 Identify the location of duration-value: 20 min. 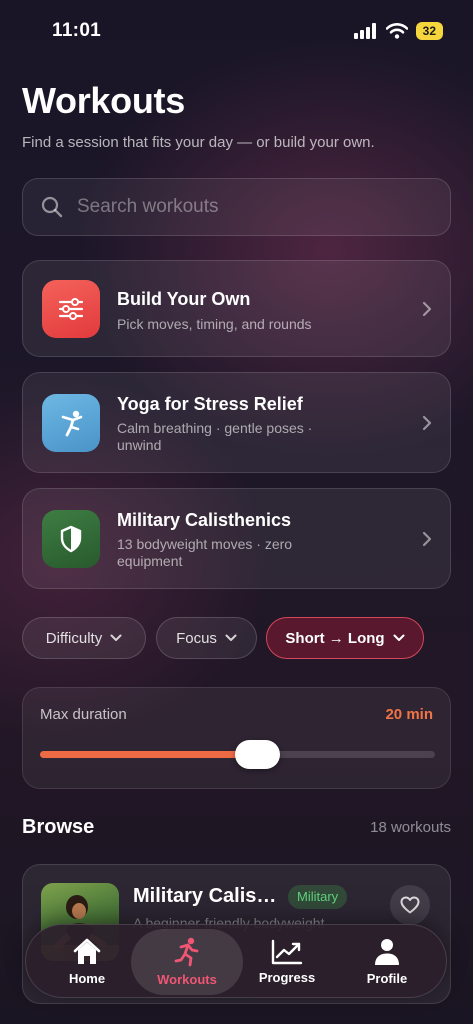
(409, 714).